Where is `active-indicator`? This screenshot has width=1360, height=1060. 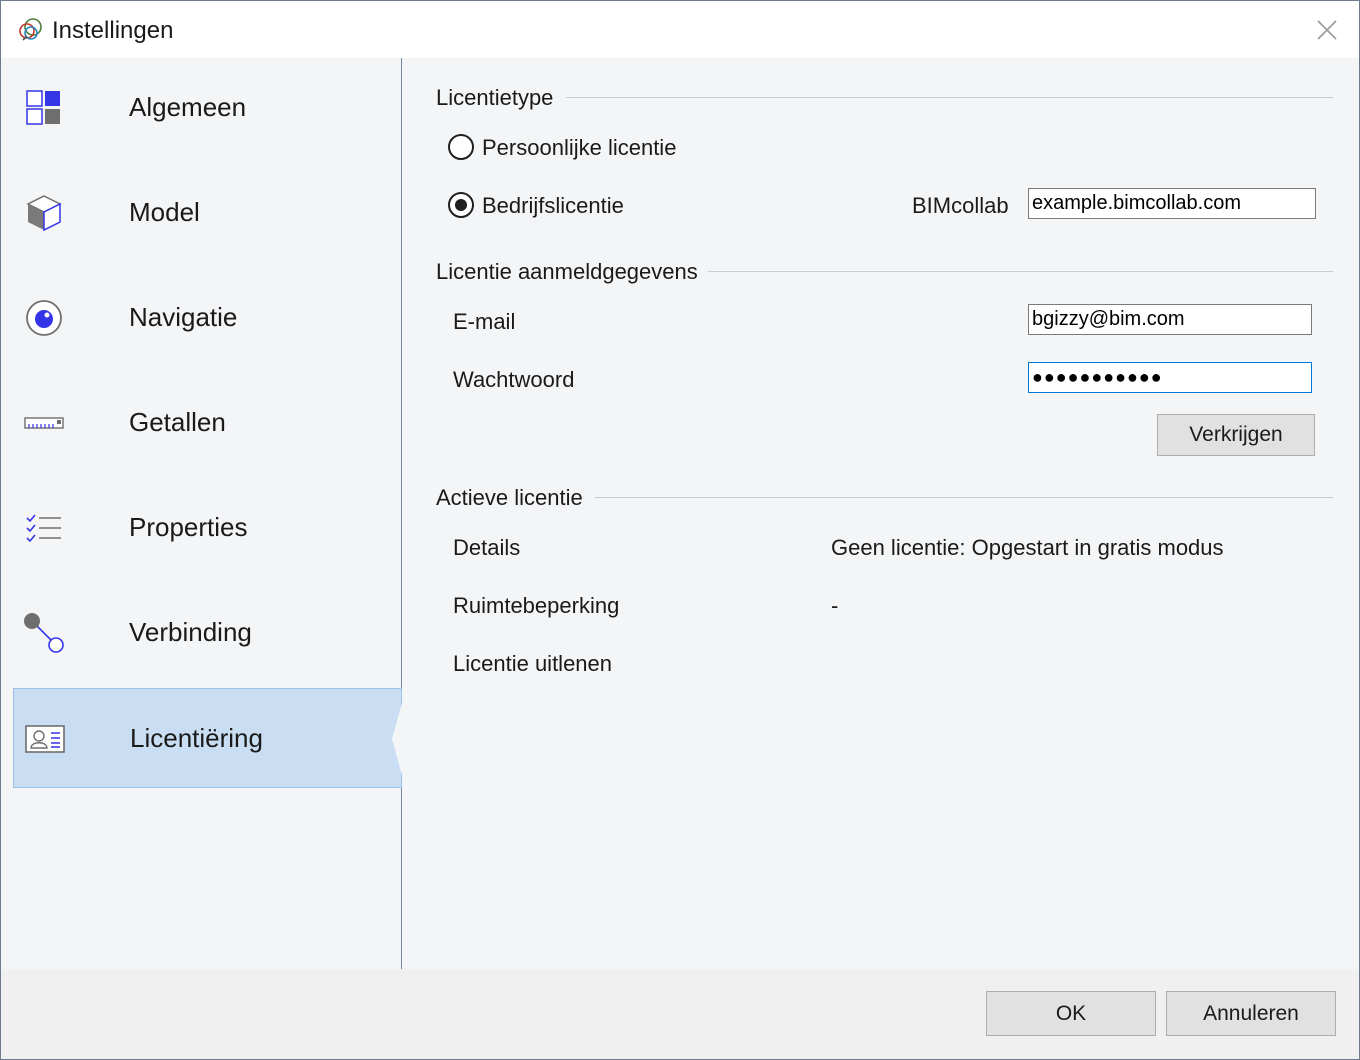 active-indicator is located at coordinates (397, 739).